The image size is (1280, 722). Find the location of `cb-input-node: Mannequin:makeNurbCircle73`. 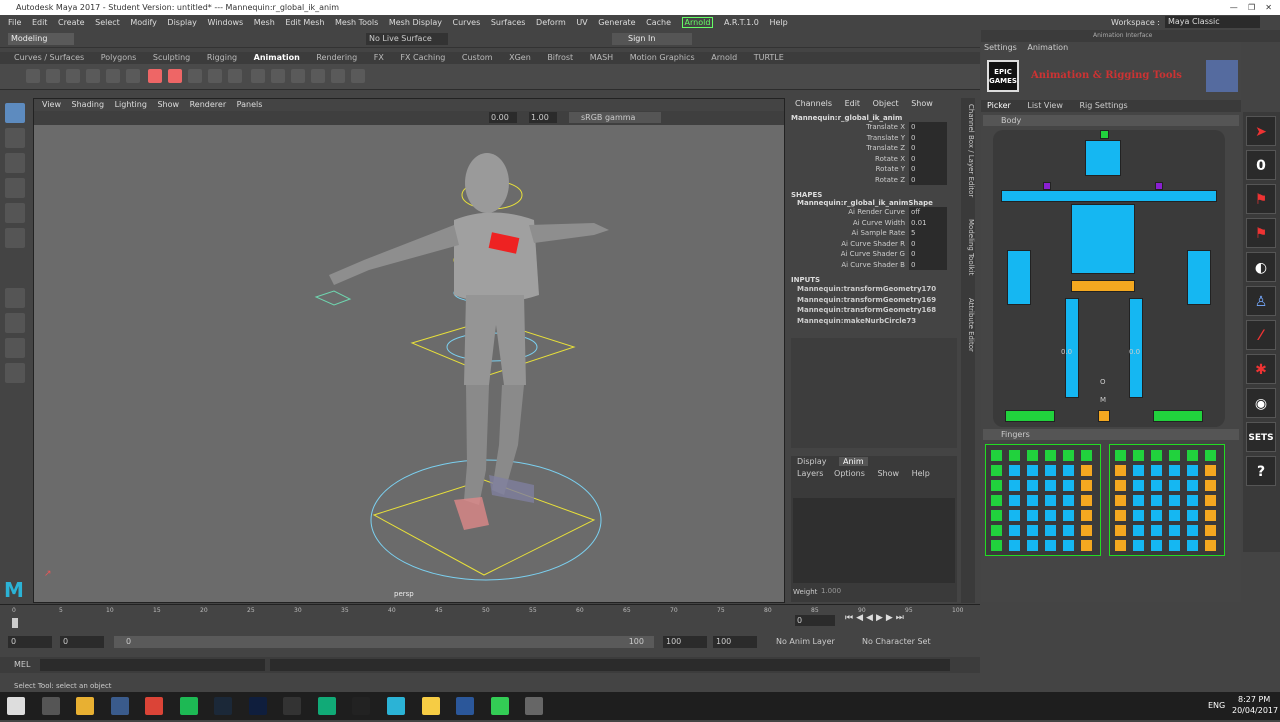

cb-input-node: Mannequin:makeNurbCircle73 is located at coordinates (874, 321).